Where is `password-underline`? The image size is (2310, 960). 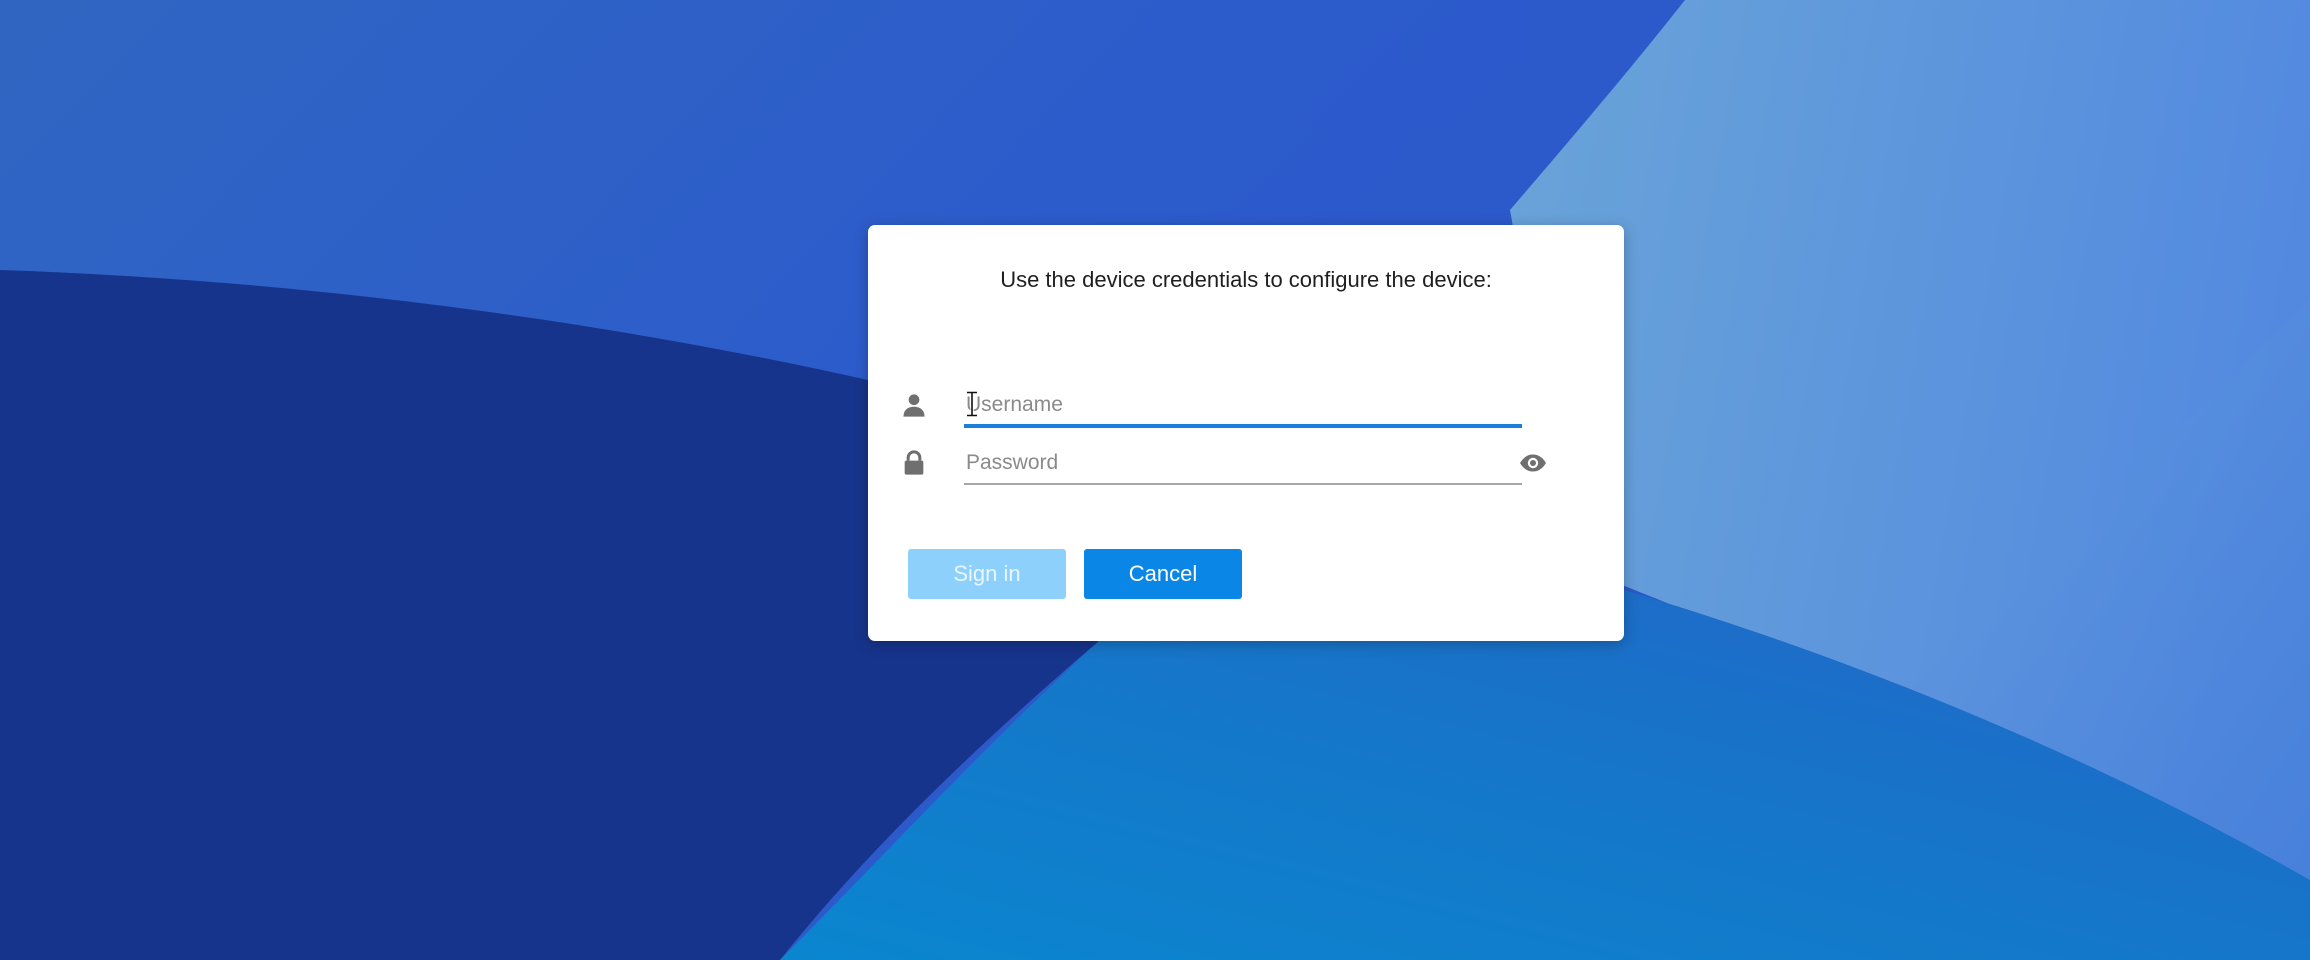
password-underline is located at coordinates (1243, 484).